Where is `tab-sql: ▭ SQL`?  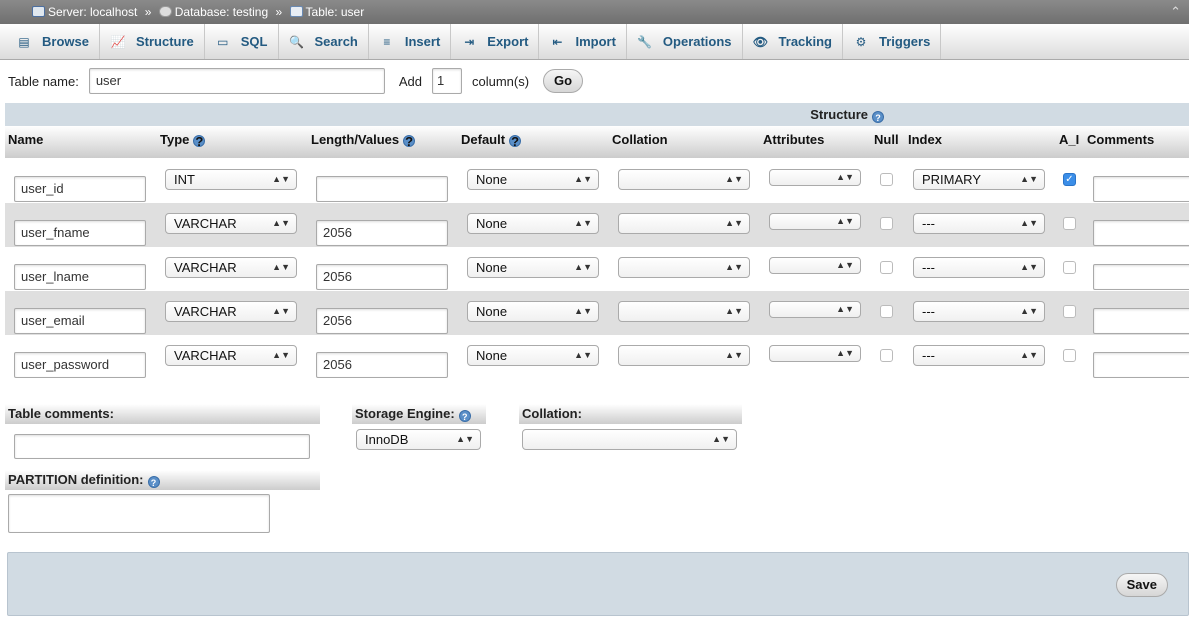
tab-sql: ▭ SQL is located at coordinates (242, 41).